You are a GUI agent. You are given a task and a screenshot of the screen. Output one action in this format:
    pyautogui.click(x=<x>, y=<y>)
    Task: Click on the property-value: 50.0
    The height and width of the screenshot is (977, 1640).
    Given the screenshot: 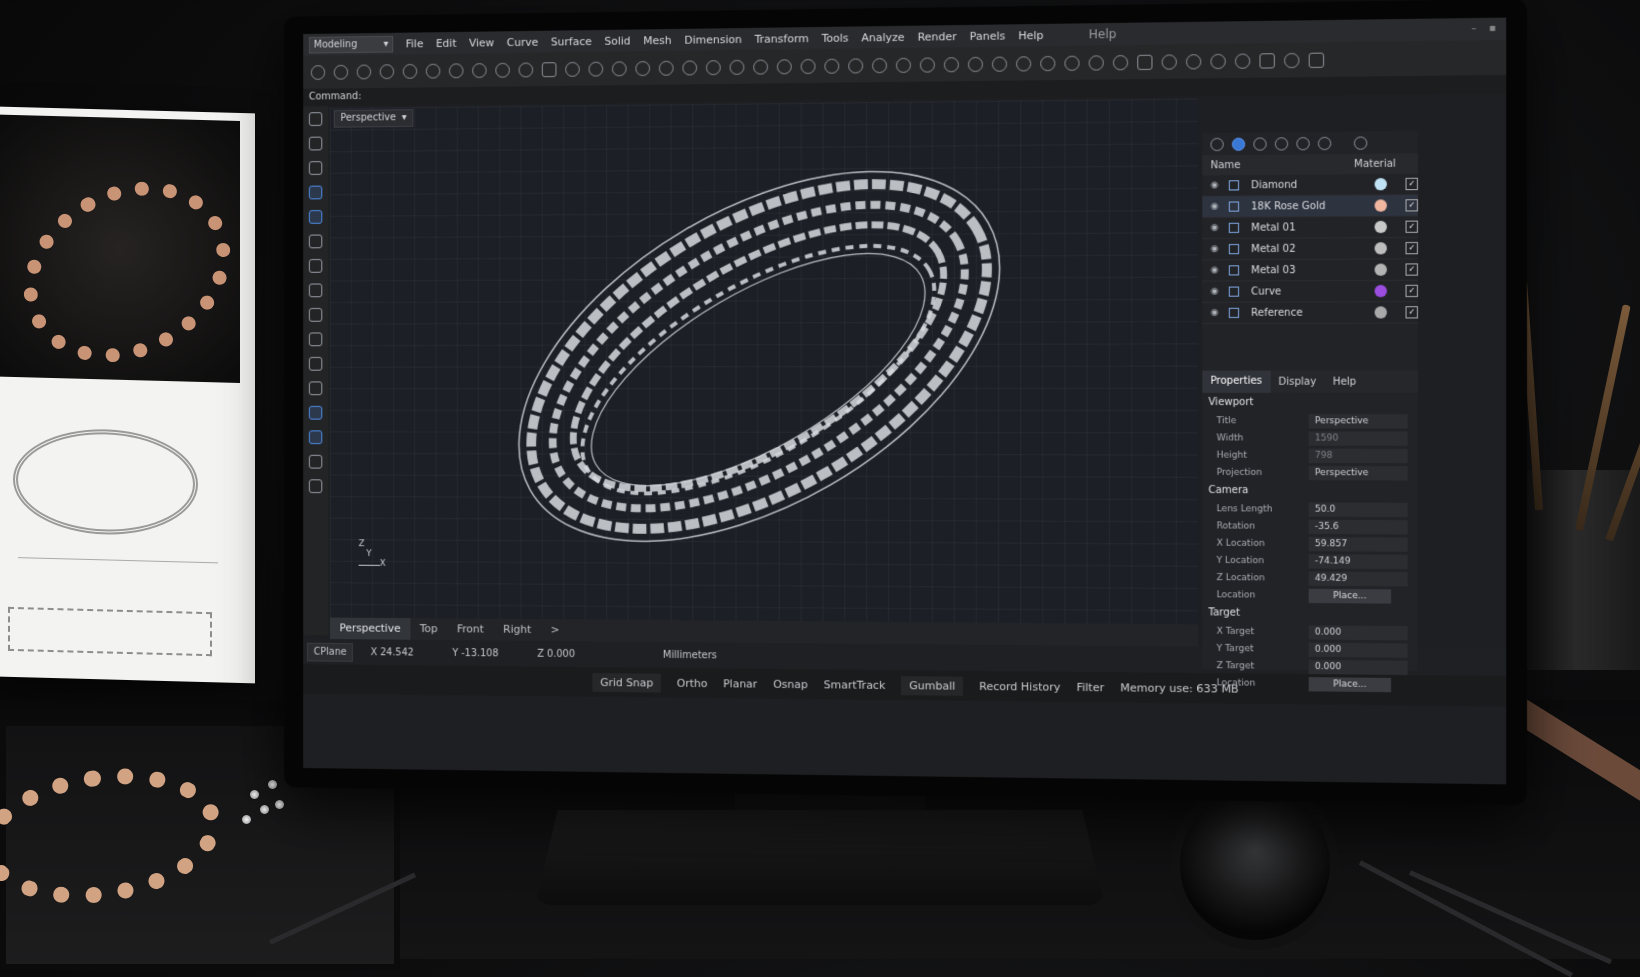 What is the action you would take?
    pyautogui.click(x=1358, y=509)
    